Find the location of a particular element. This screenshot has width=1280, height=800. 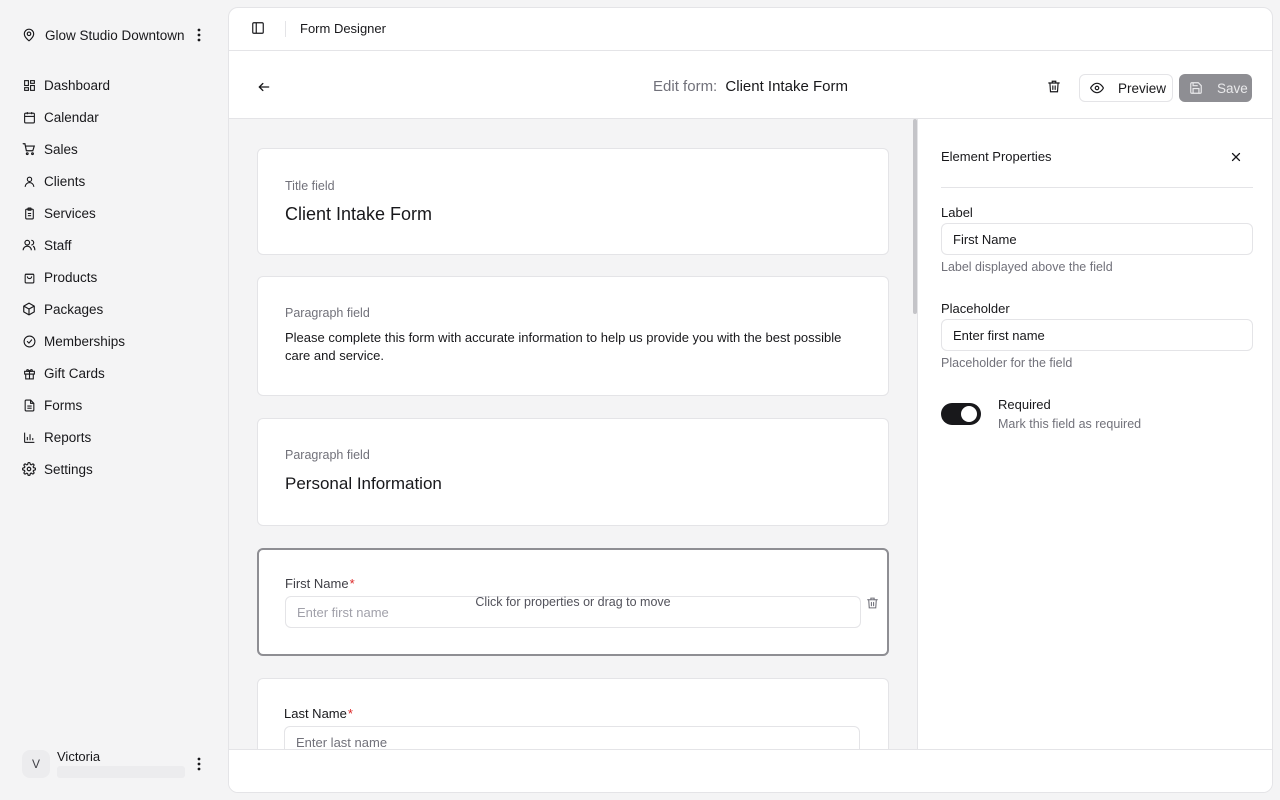

label-field-title: Label is located at coordinates (957, 212).